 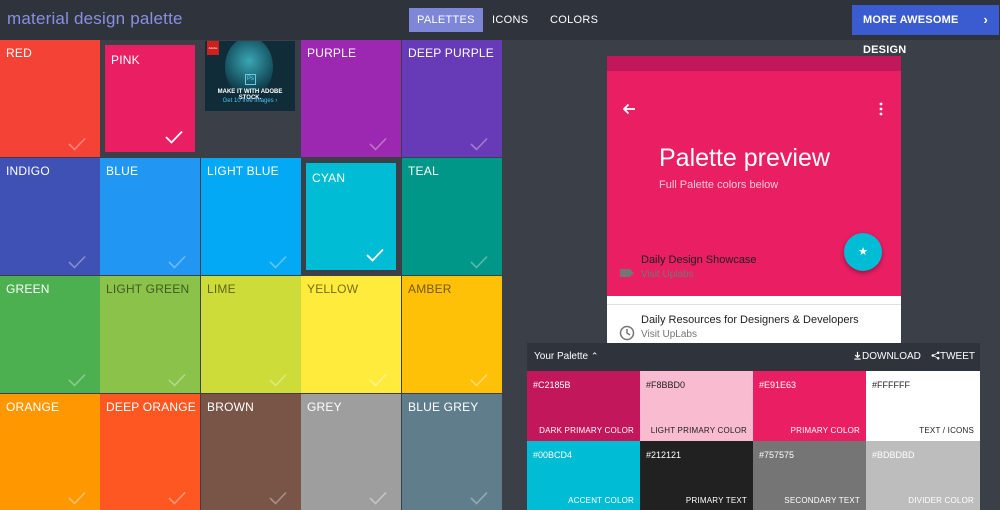 What do you see at coordinates (95, 19) in the screenshot?
I see `brand-title: material design palette` at bounding box center [95, 19].